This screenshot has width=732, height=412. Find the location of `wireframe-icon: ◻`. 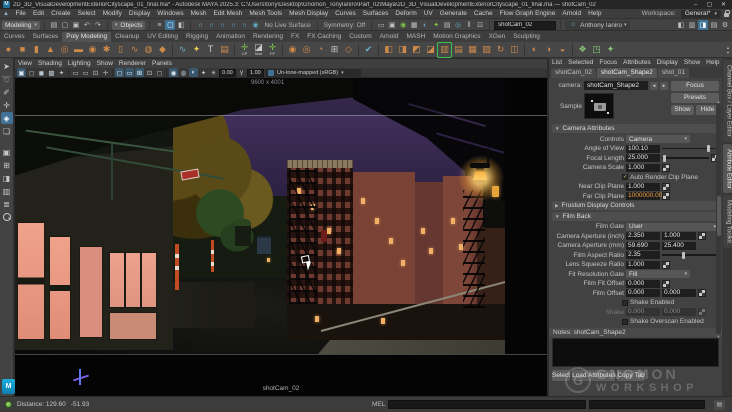

wireframe-icon: ◻ is located at coordinates (31, 72).